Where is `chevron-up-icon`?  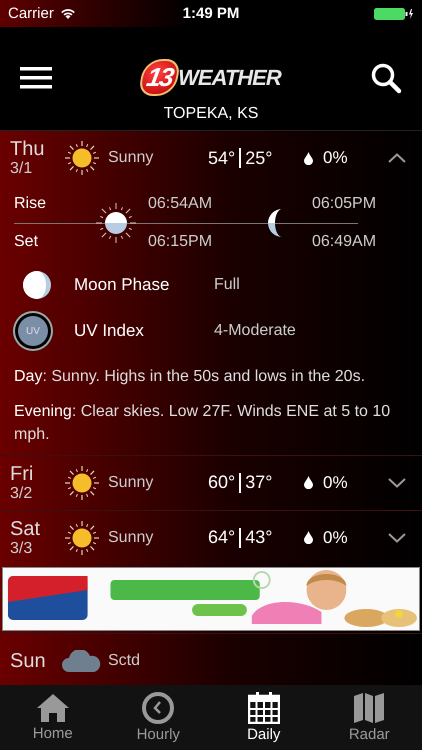
chevron-up-icon is located at coordinates (397, 158).